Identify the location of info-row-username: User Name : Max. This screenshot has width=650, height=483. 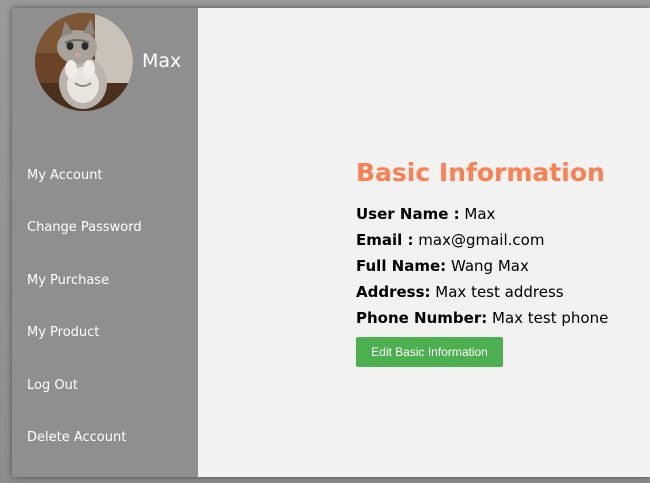
(425, 214).